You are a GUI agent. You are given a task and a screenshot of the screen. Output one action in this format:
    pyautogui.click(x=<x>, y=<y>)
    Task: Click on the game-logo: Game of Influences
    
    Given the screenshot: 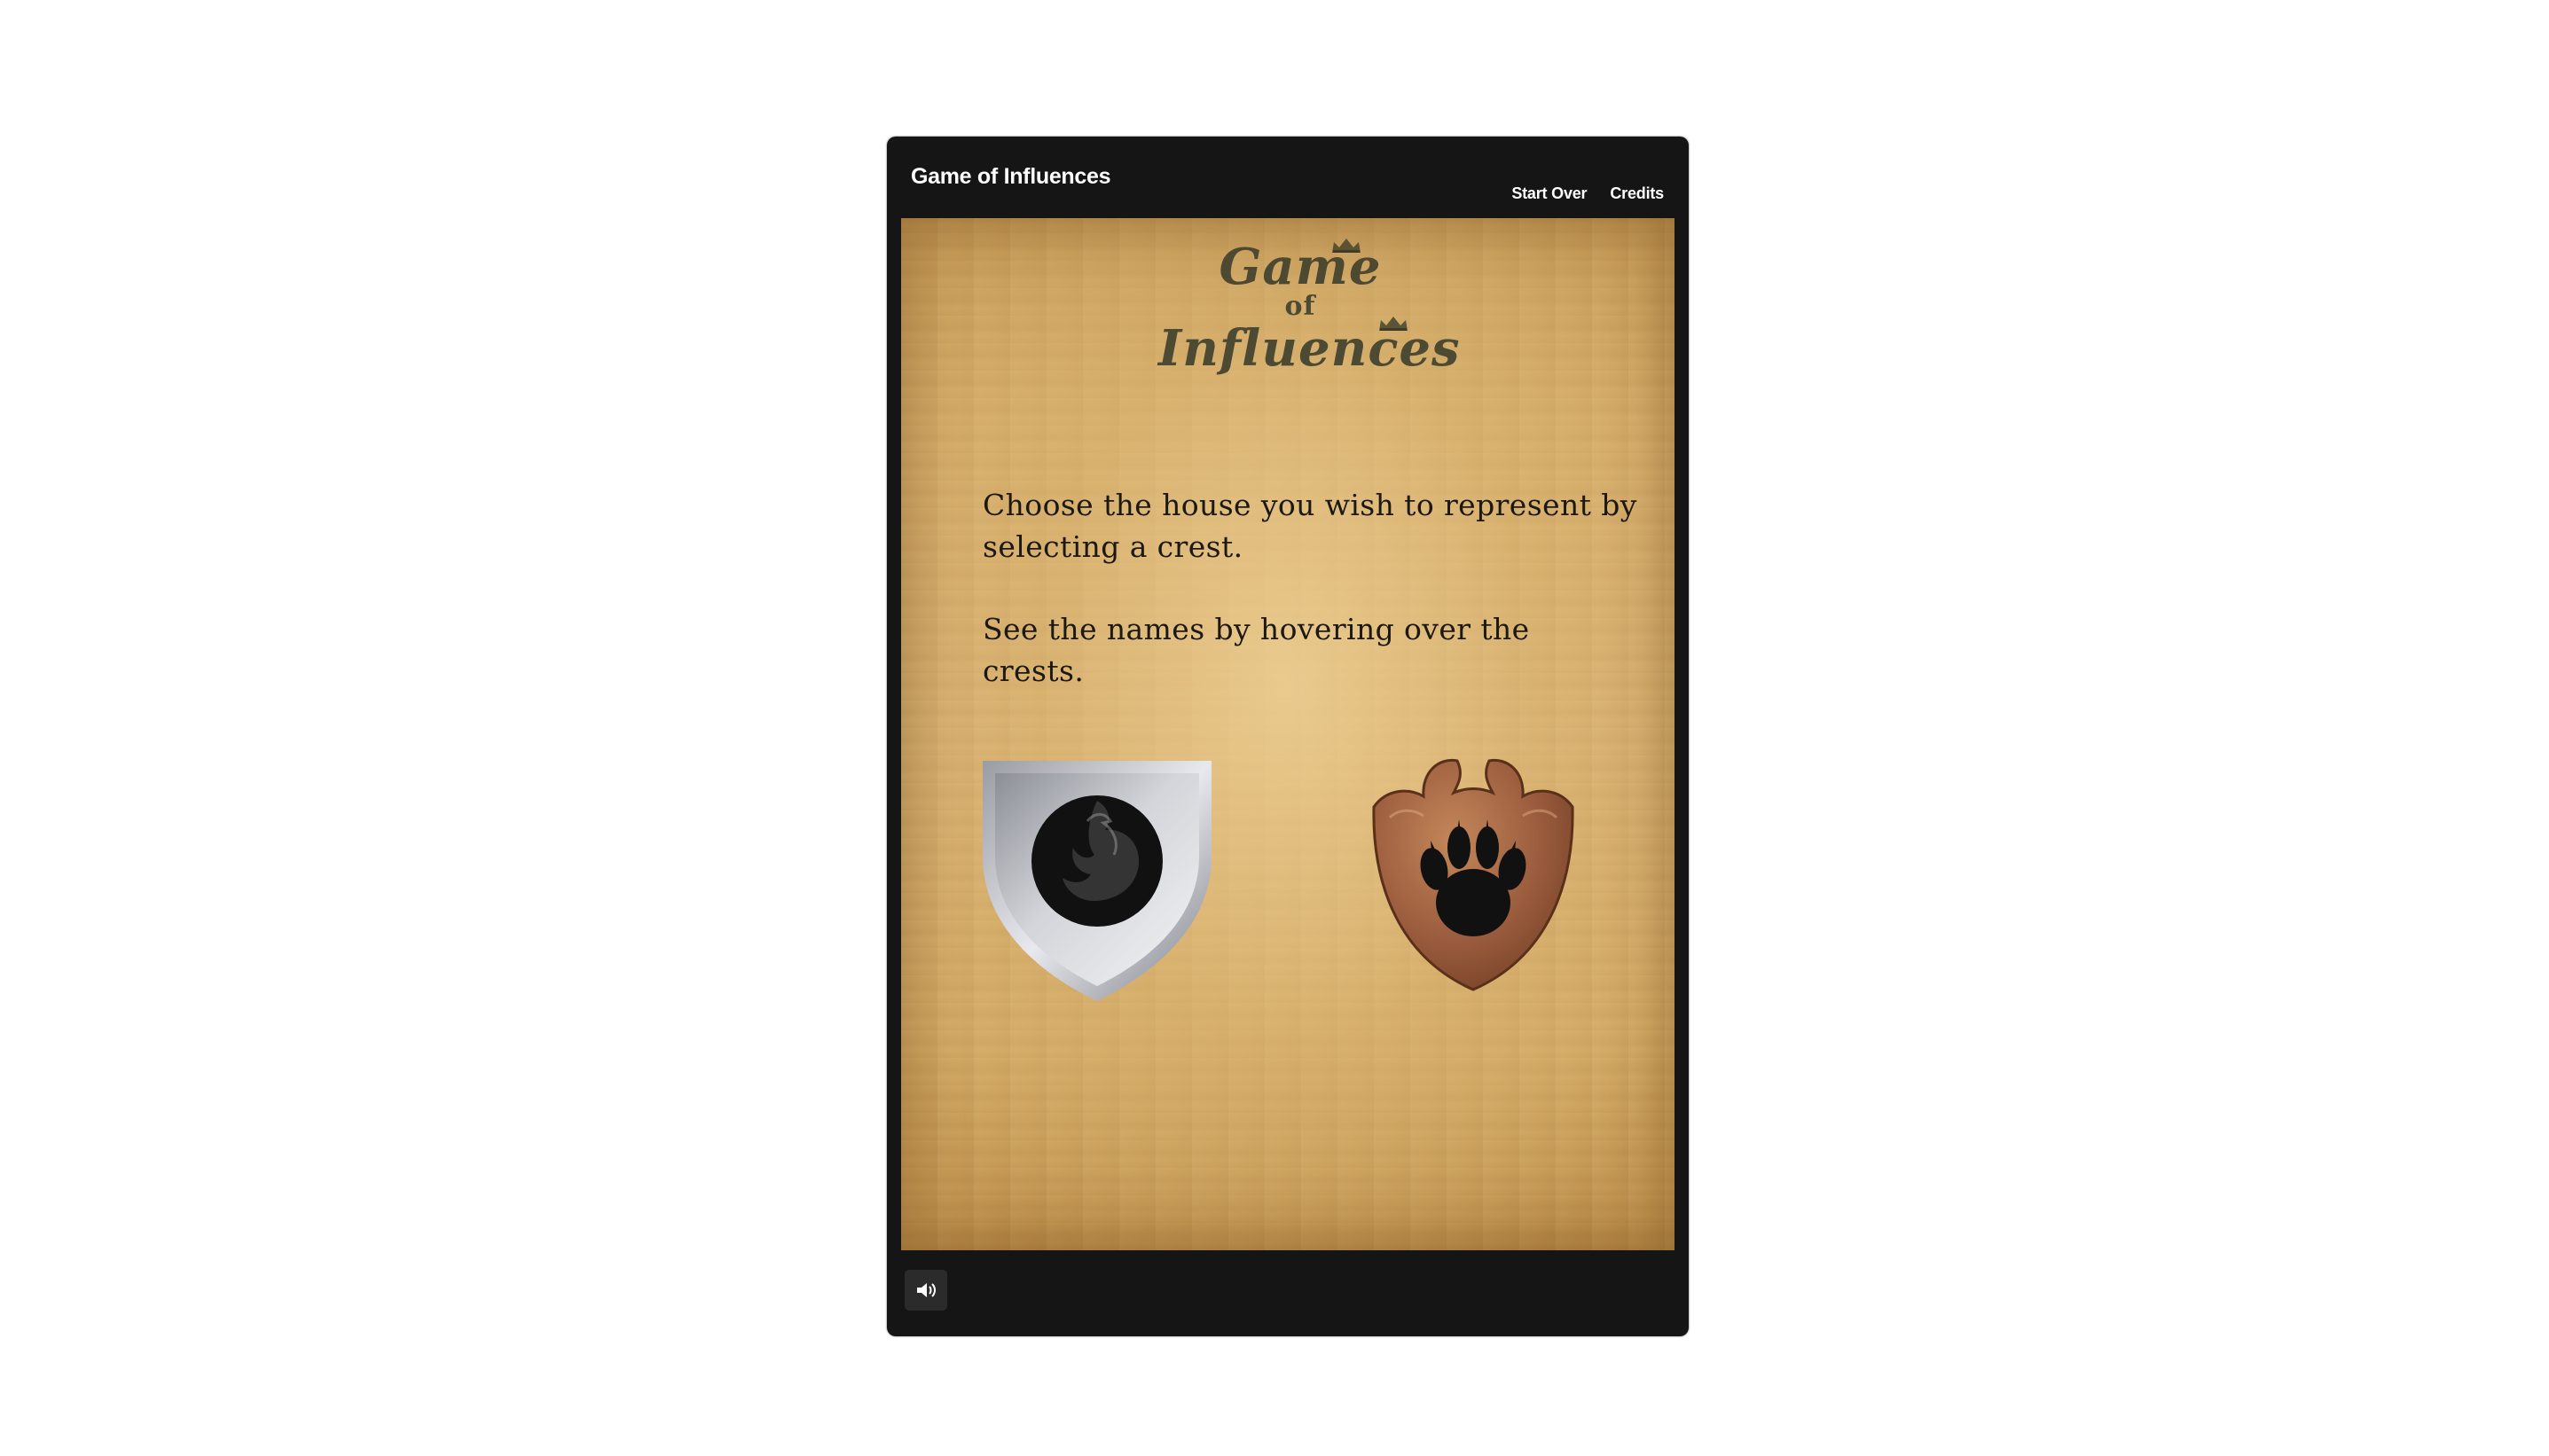 What is the action you would take?
    pyautogui.click(x=1310, y=309)
    